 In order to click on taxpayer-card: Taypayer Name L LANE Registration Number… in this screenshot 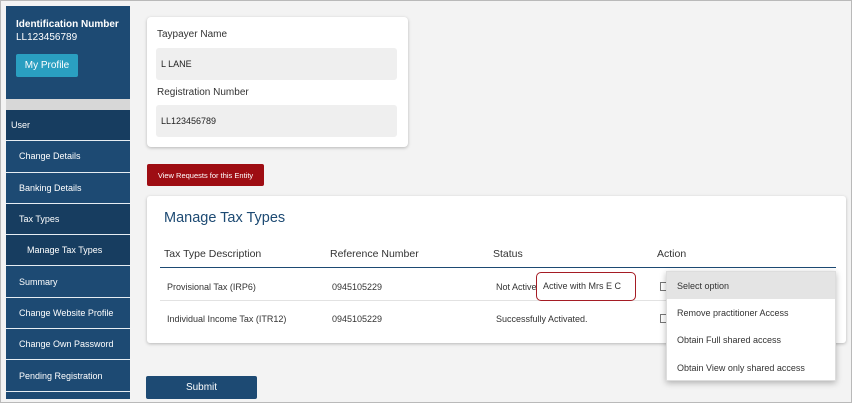, I will do `click(277, 82)`.